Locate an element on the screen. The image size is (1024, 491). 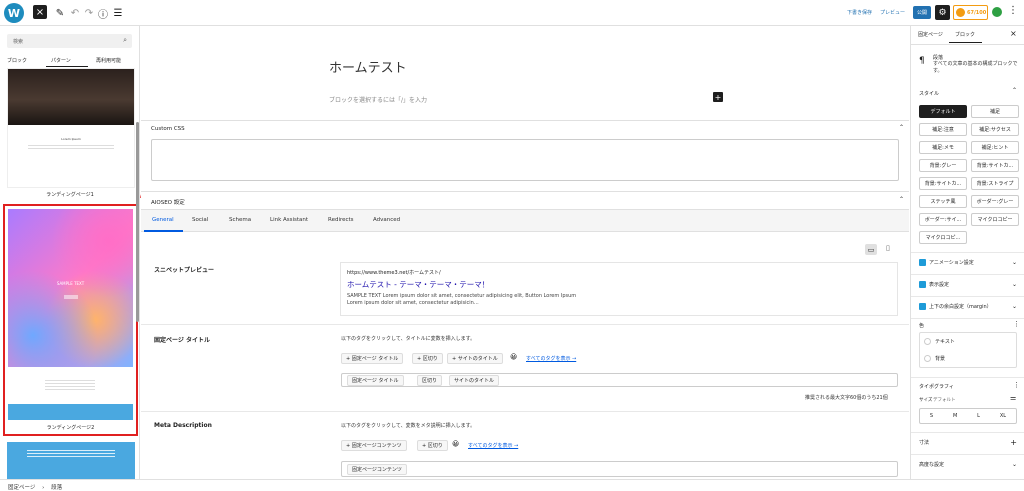
color-bg-option: 背景 is located at coordinates (934, 358).